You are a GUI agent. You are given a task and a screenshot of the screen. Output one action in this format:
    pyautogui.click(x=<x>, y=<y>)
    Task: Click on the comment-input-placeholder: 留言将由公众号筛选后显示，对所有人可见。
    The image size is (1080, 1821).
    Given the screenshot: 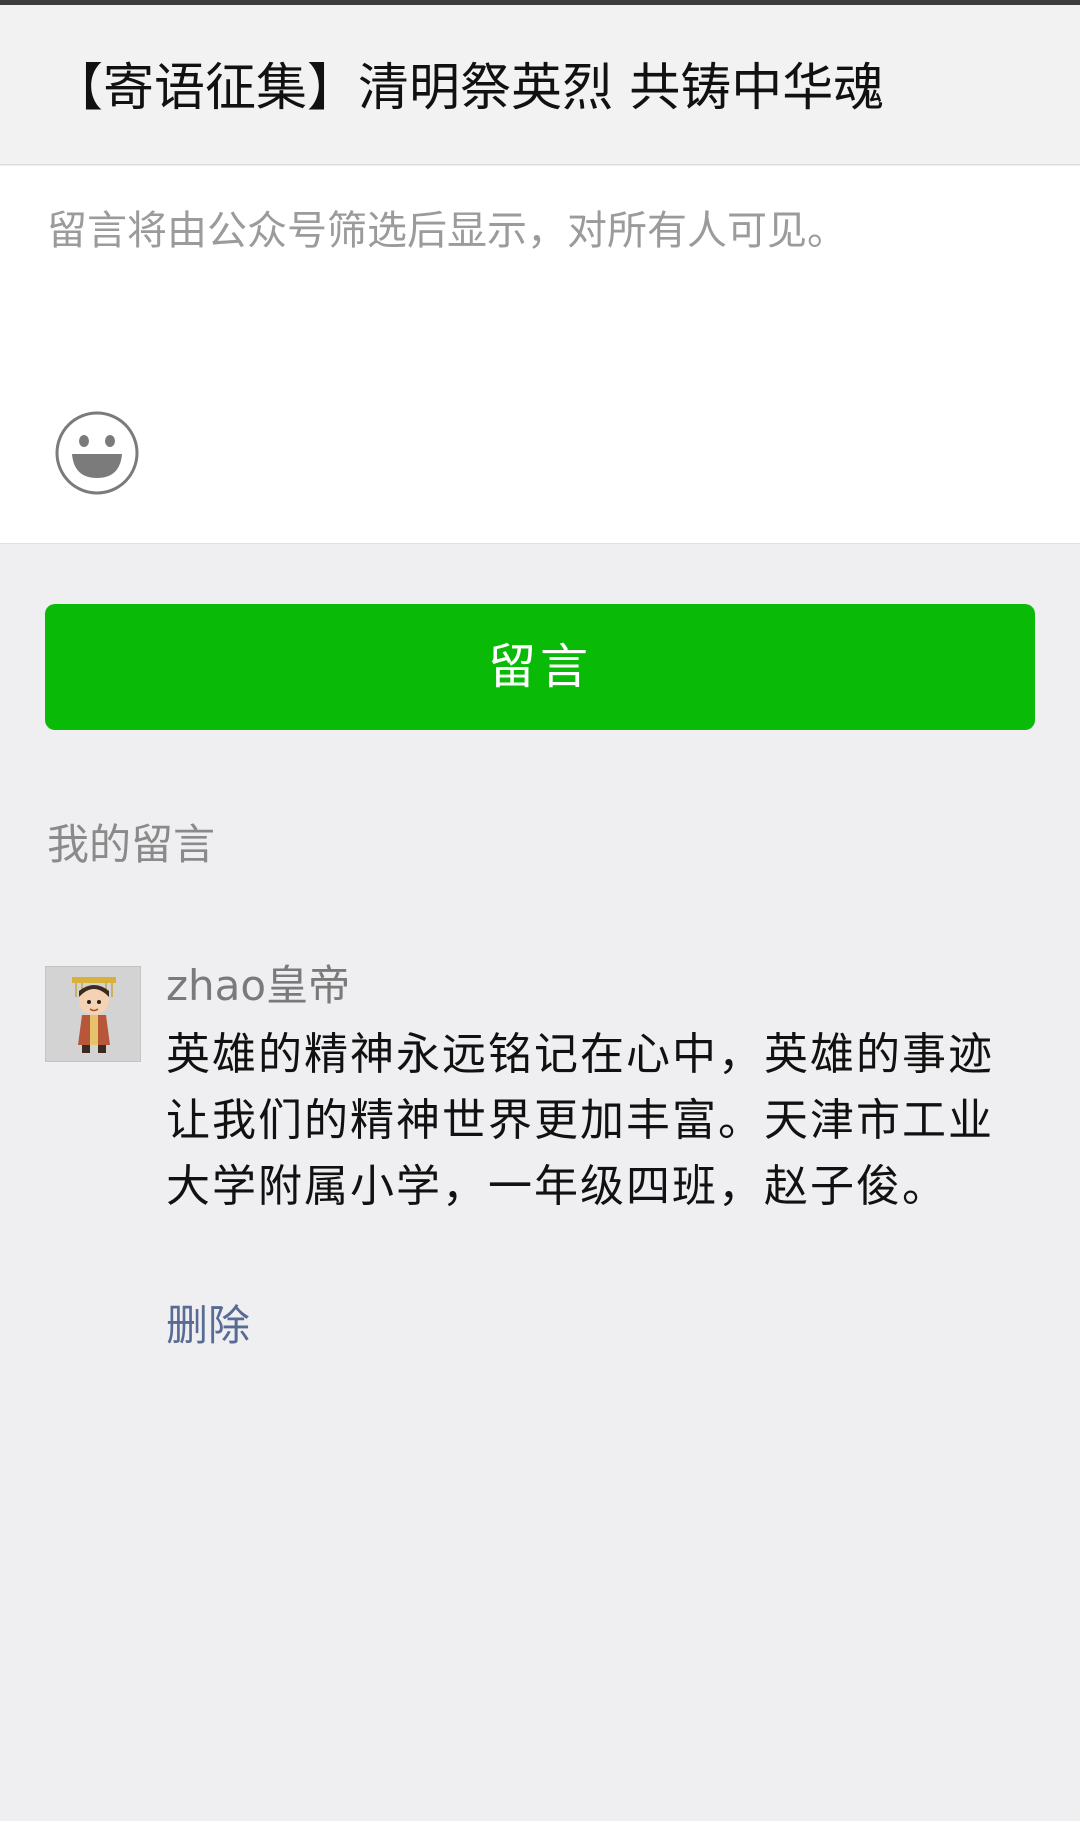 What is the action you would take?
    pyautogui.click(x=447, y=231)
    